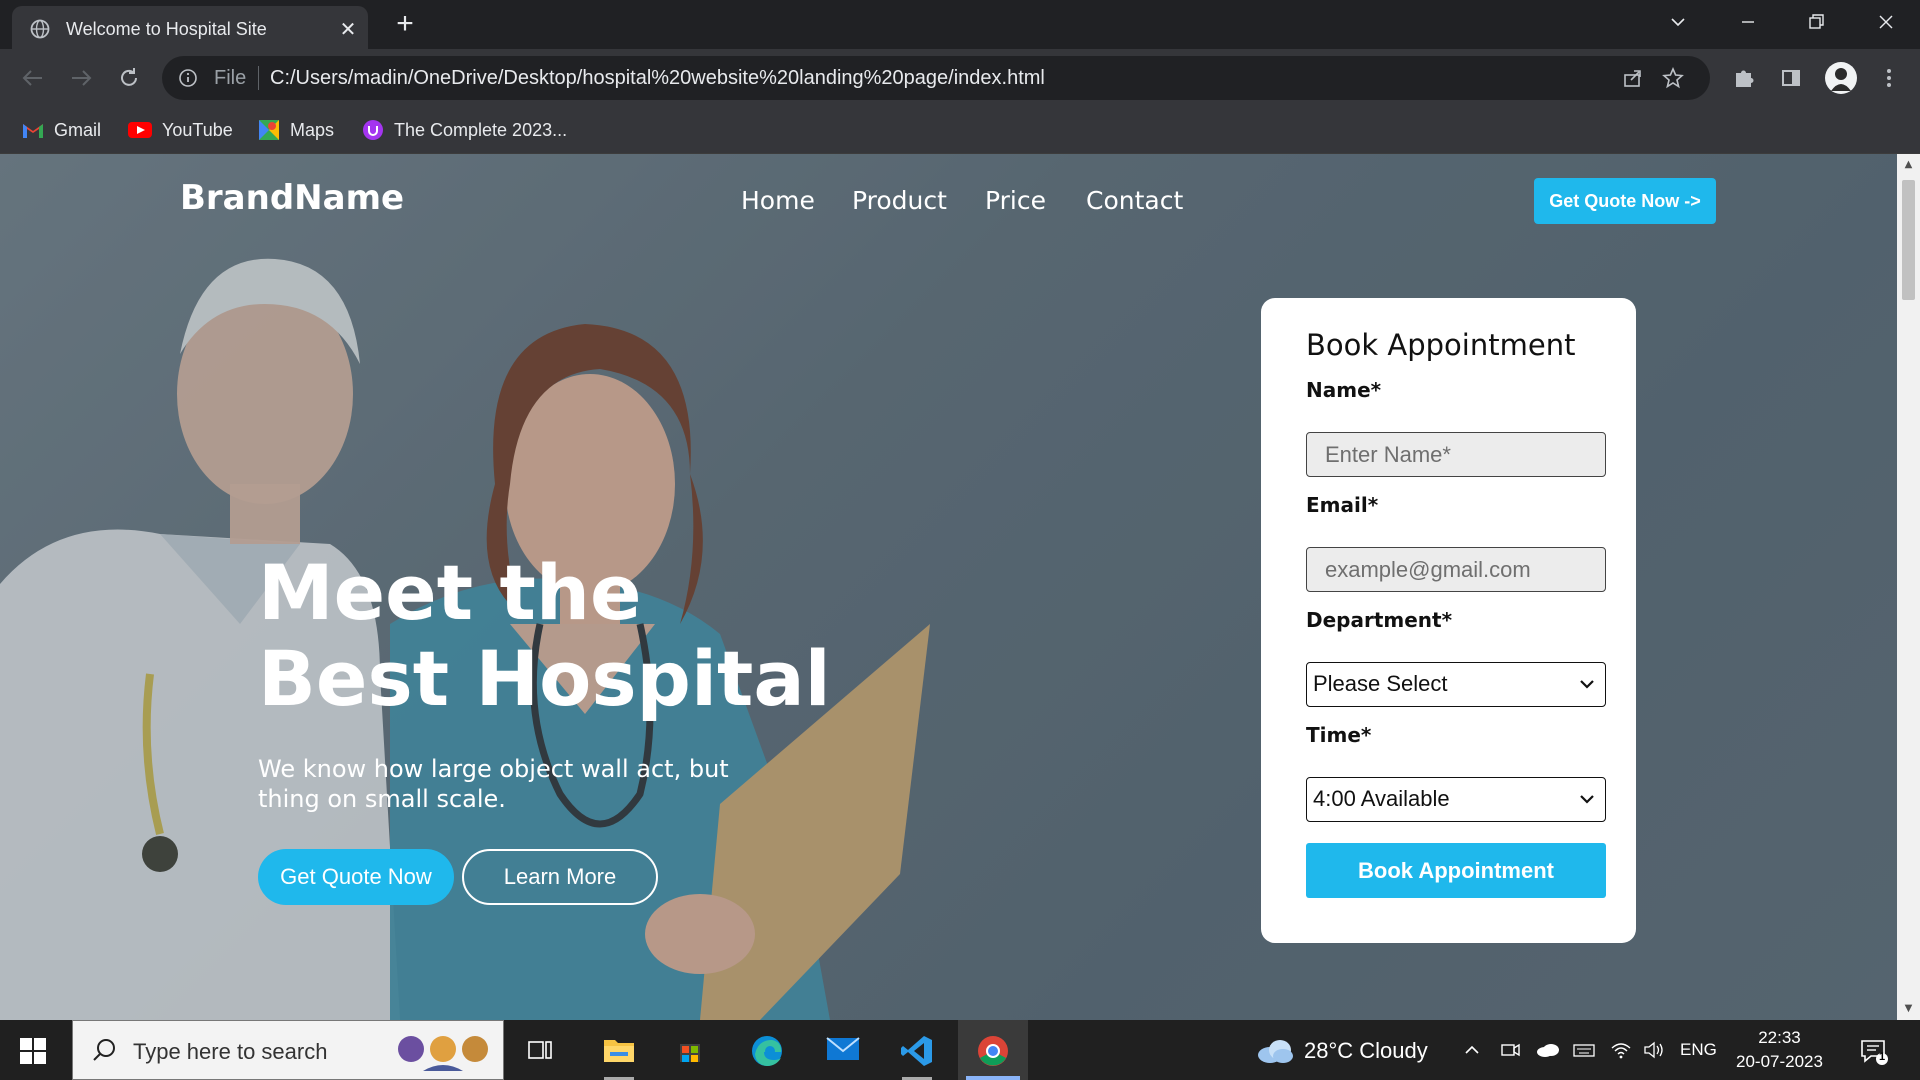  I want to click on search-placeholder: Type here to search, so click(230, 1051).